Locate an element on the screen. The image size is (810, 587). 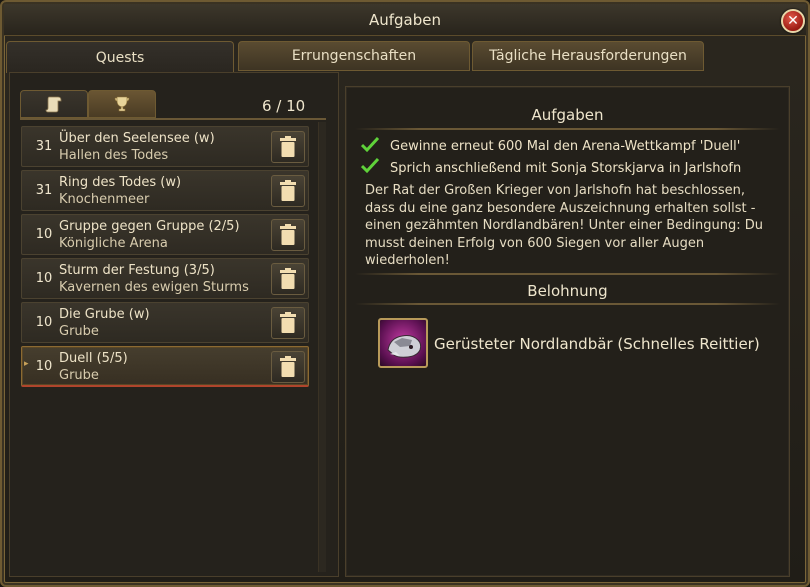
reward-heading: Belohnung is located at coordinates (567, 291).